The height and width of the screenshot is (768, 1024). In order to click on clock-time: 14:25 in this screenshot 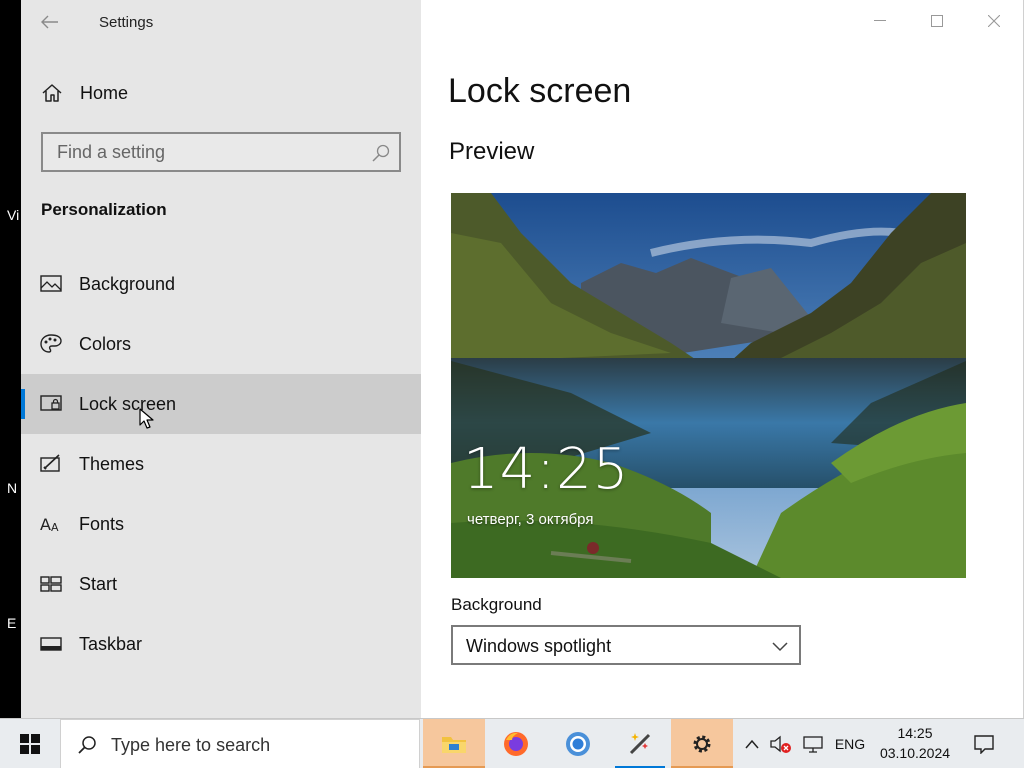, I will do `click(915, 733)`.